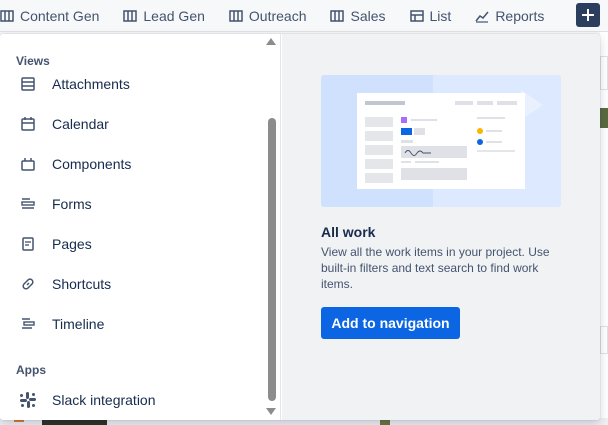 The image size is (608, 425). Describe the element at coordinates (441, 141) in the screenshot. I see `all-work-illustration` at that location.